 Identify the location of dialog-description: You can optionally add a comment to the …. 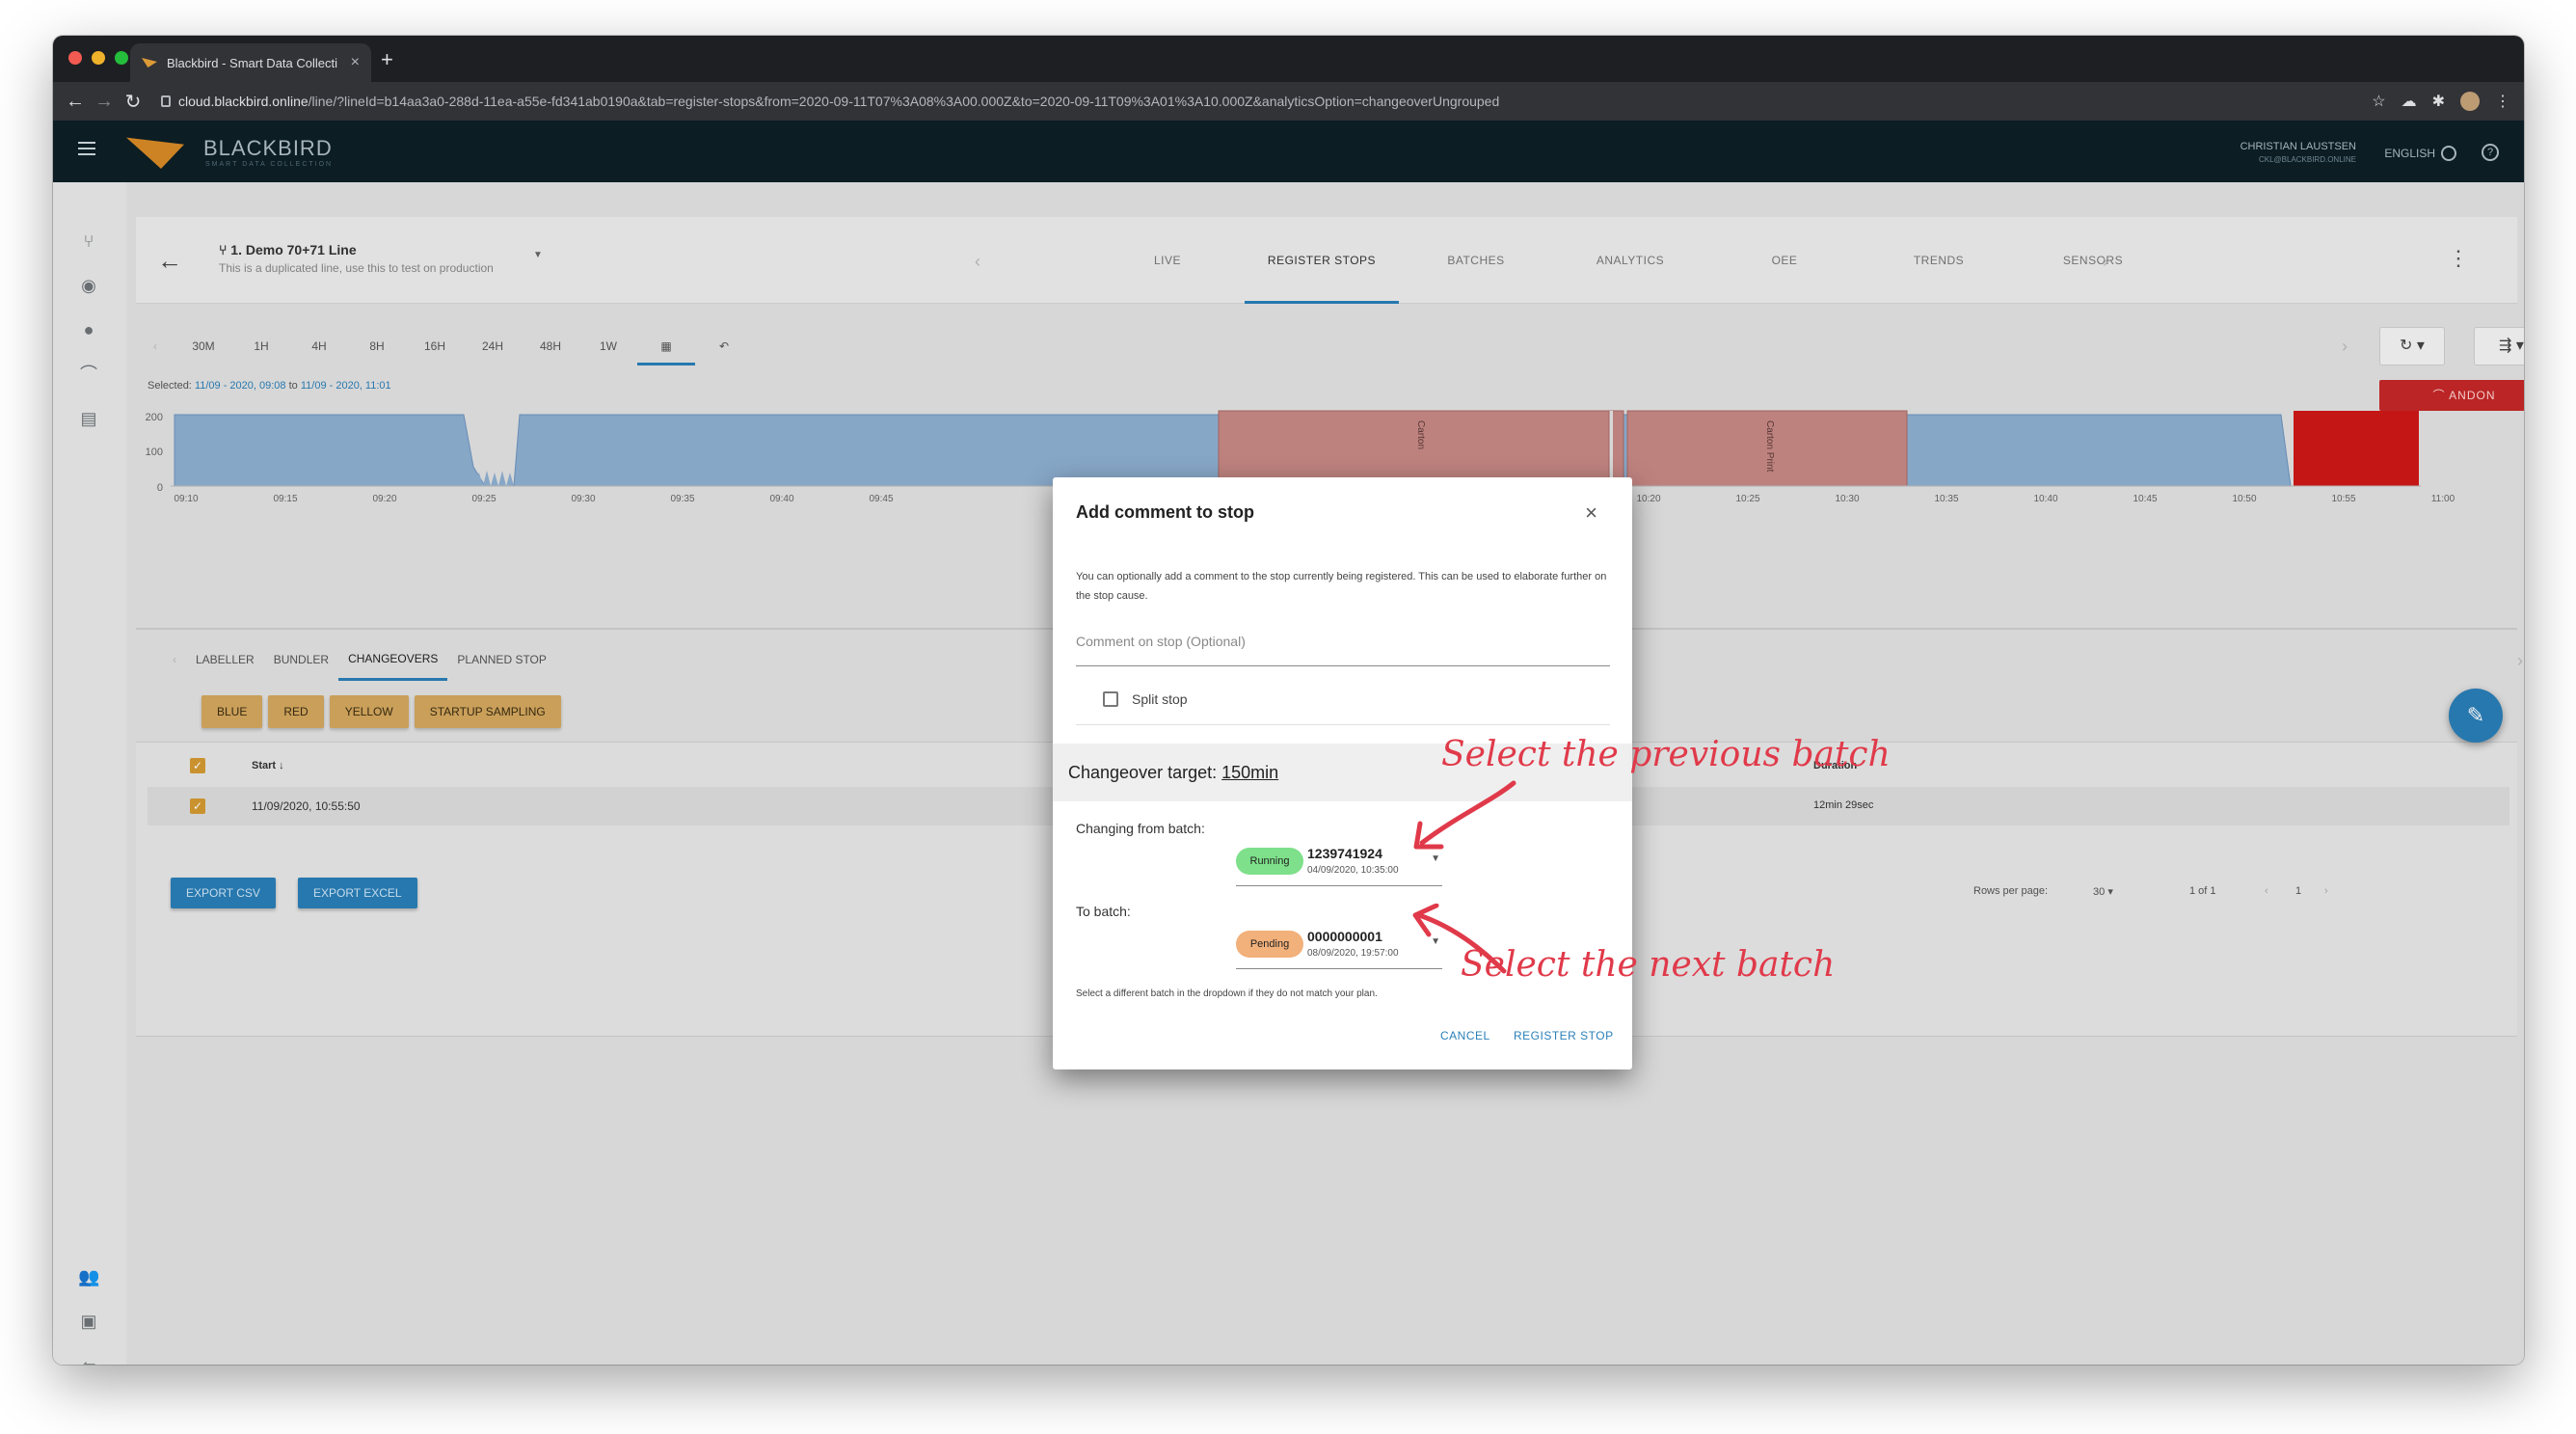
(1341, 586).